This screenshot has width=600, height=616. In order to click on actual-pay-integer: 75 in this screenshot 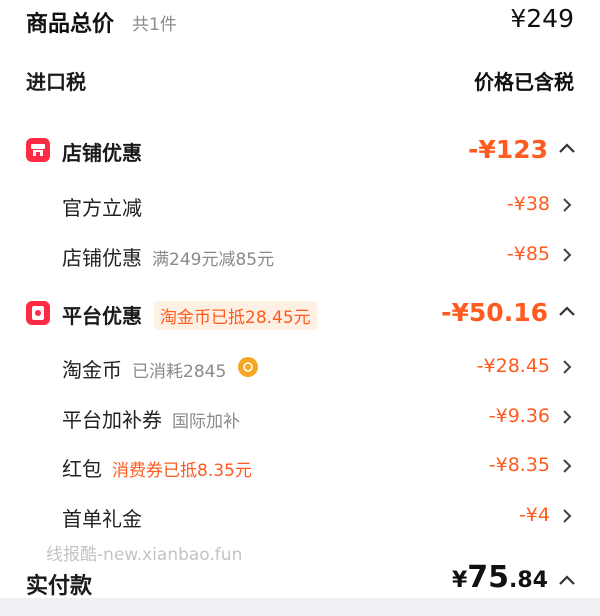, I will do `click(488, 577)`.